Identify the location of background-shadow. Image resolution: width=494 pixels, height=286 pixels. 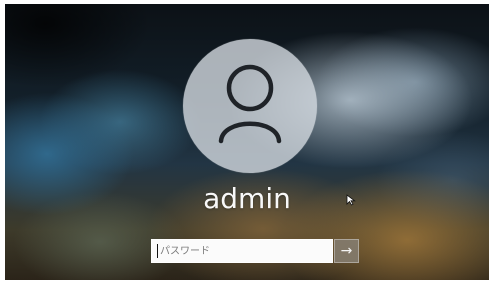
(95, 51).